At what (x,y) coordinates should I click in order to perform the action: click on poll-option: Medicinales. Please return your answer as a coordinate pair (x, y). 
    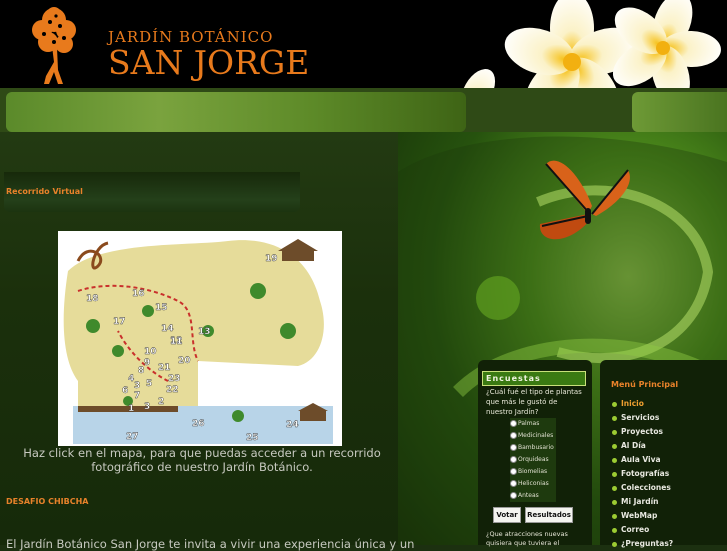
    Looking at the image, I should click on (533, 436).